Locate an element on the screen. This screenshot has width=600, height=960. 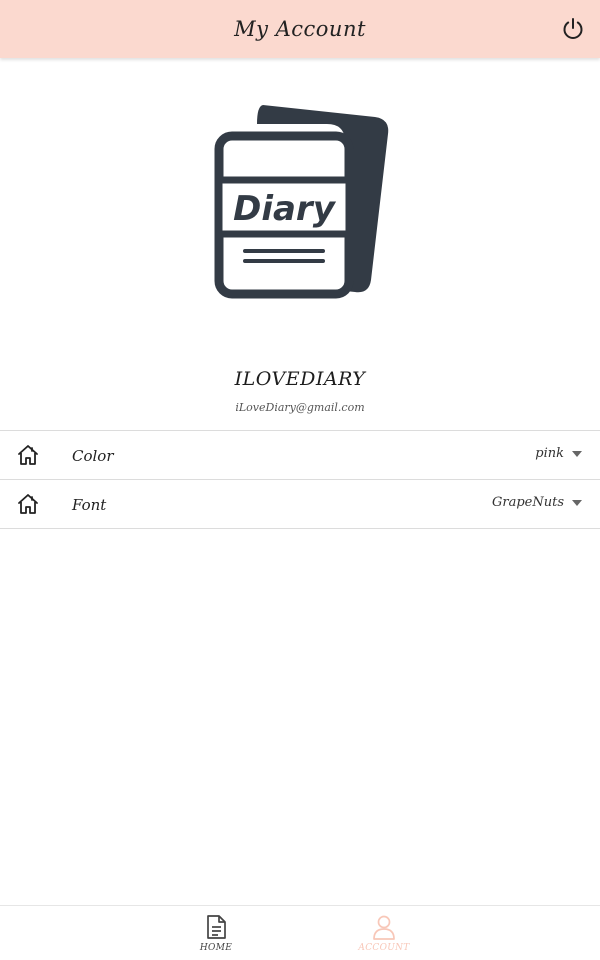
email: iLoveDiary@gmail.com is located at coordinates (300, 407).